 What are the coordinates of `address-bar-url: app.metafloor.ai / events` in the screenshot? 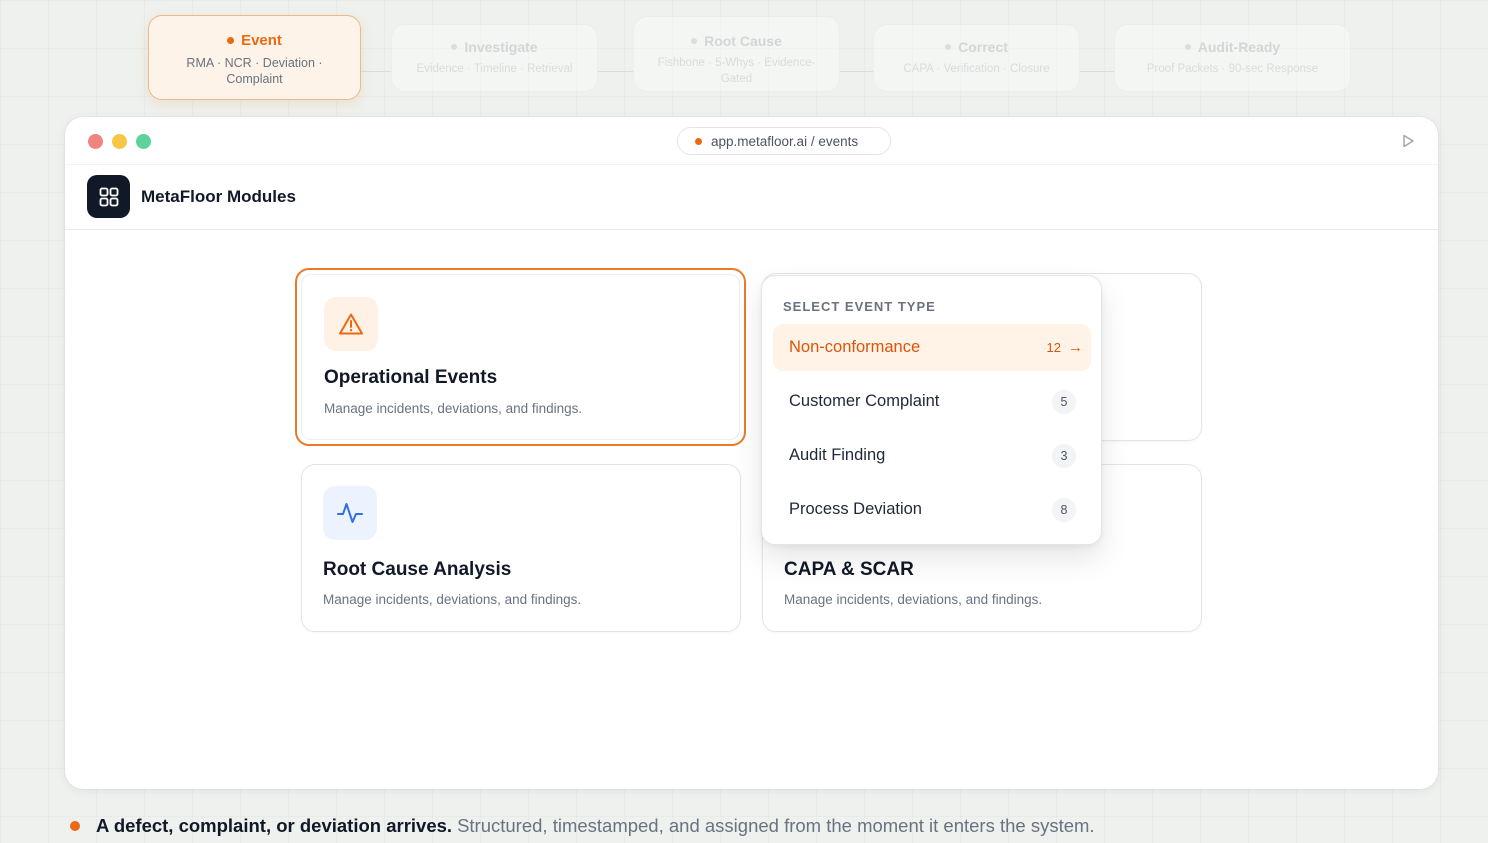 It's located at (785, 141).